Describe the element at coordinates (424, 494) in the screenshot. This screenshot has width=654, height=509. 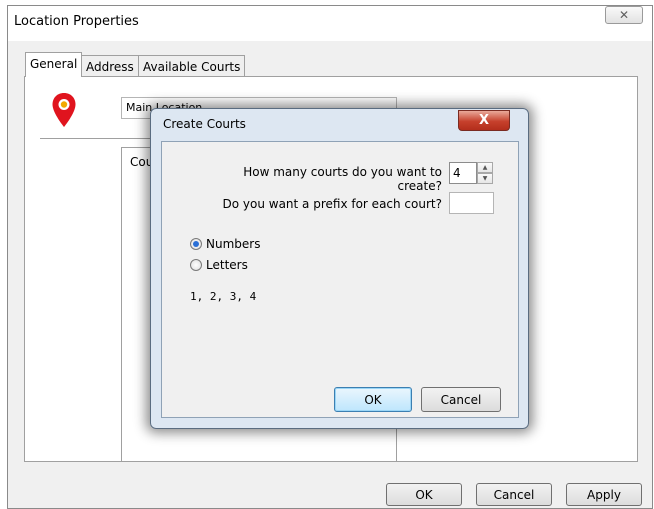
I see `ok-button: OK` at that location.